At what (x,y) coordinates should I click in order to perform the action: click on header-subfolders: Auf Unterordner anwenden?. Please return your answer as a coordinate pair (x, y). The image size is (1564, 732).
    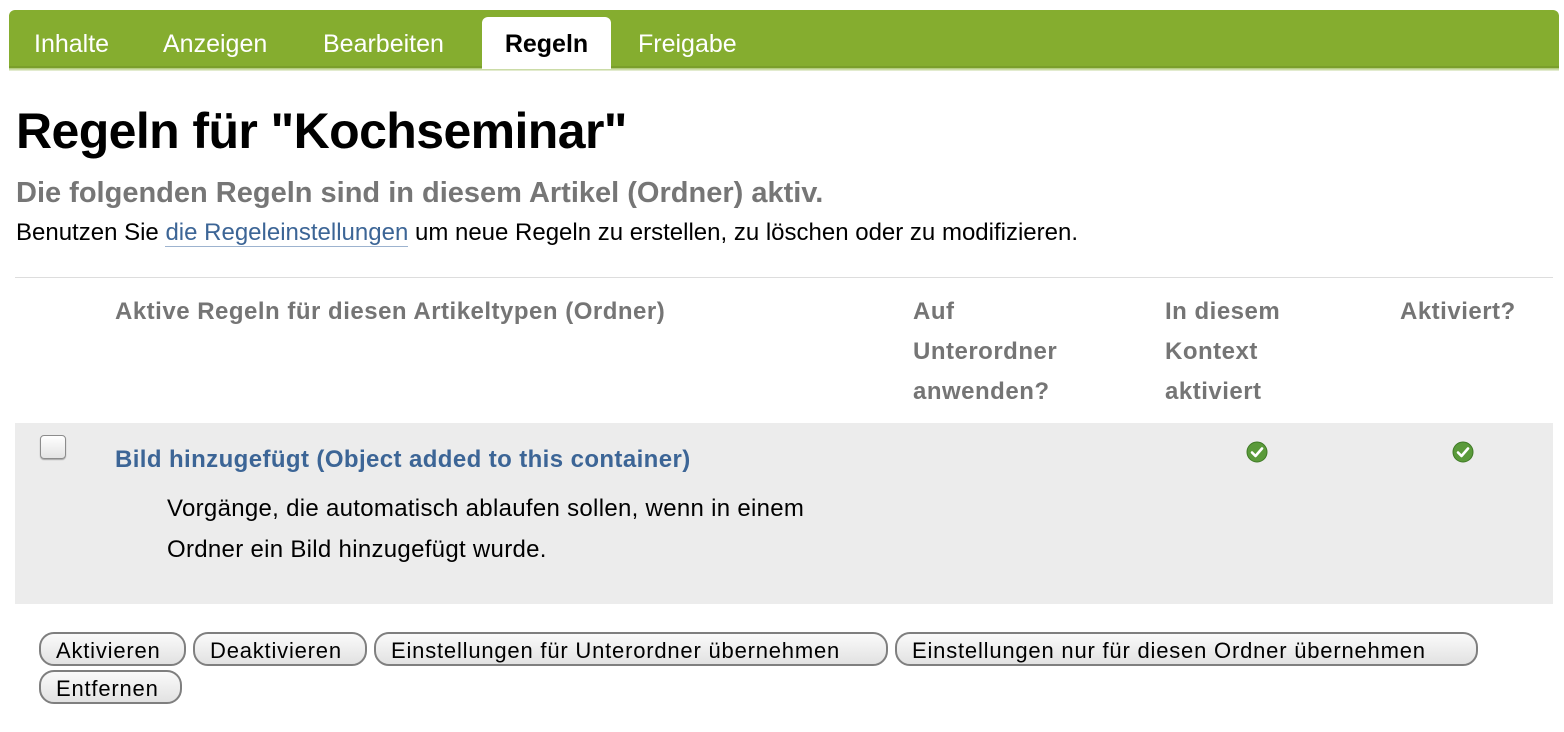
    Looking at the image, I should click on (985, 352).